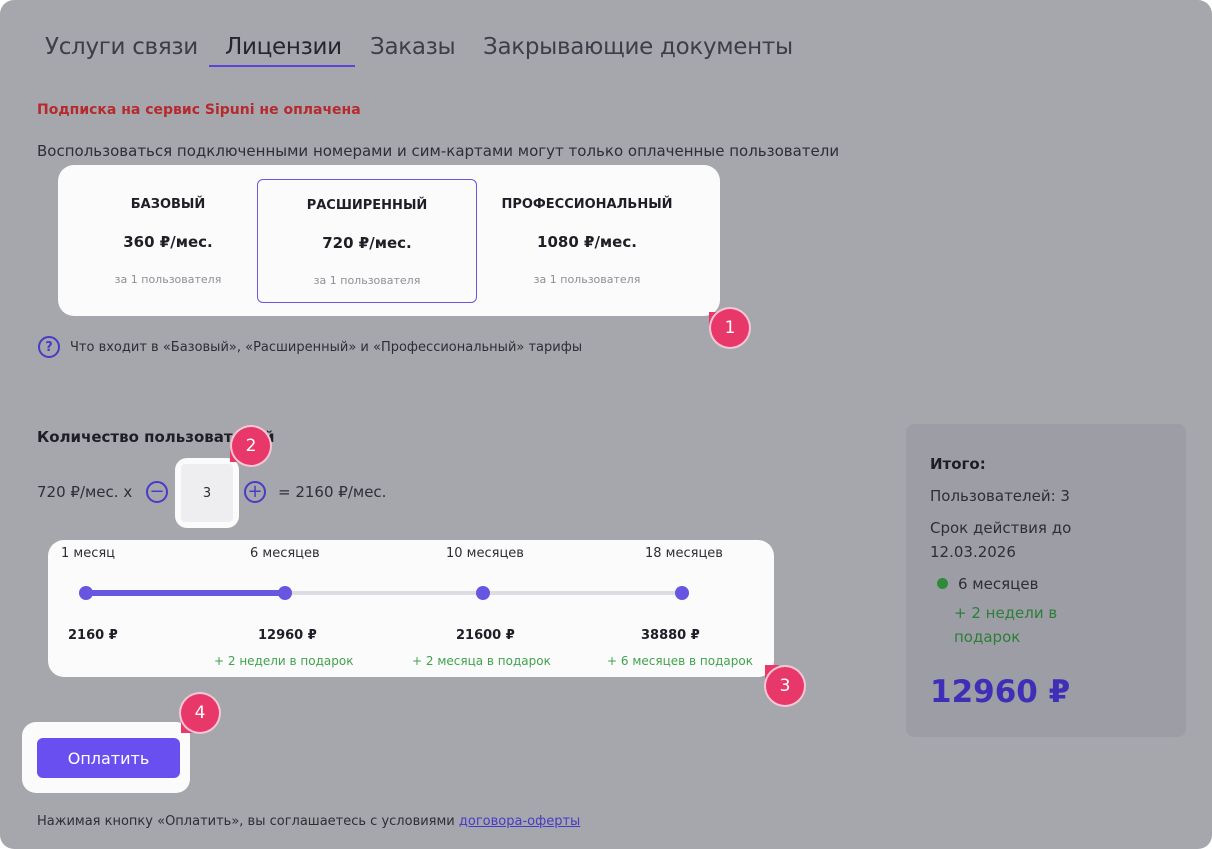 The height and width of the screenshot is (849, 1212). What do you see at coordinates (730, 328) in the screenshot?
I see `step-badge-1: 1` at bounding box center [730, 328].